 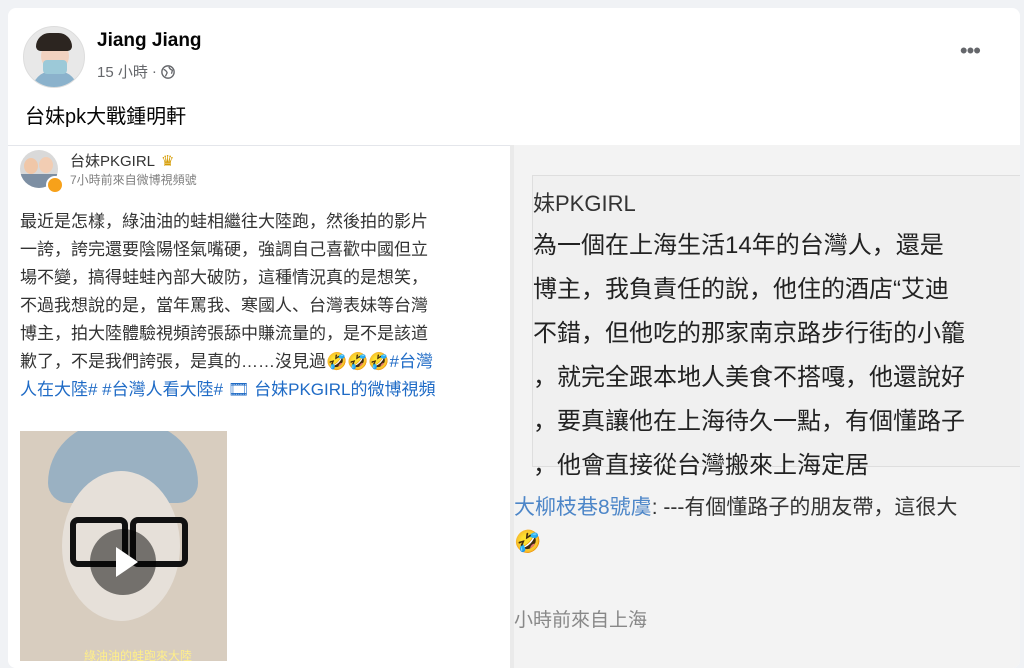 What do you see at coordinates (358, 361) in the screenshot?
I see `laugh-emoji-icons: 🤣🤣🤣` at bounding box center [358, 361].